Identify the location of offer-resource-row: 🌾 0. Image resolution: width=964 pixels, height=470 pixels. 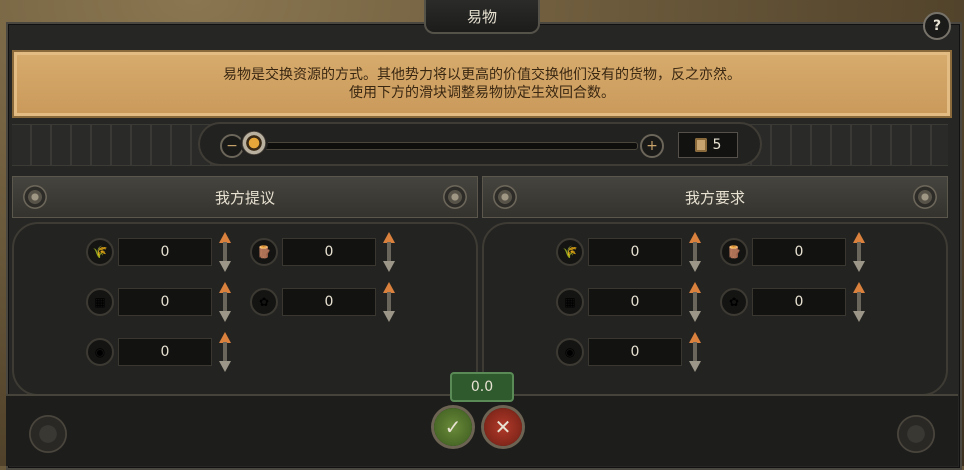
(160, 252).